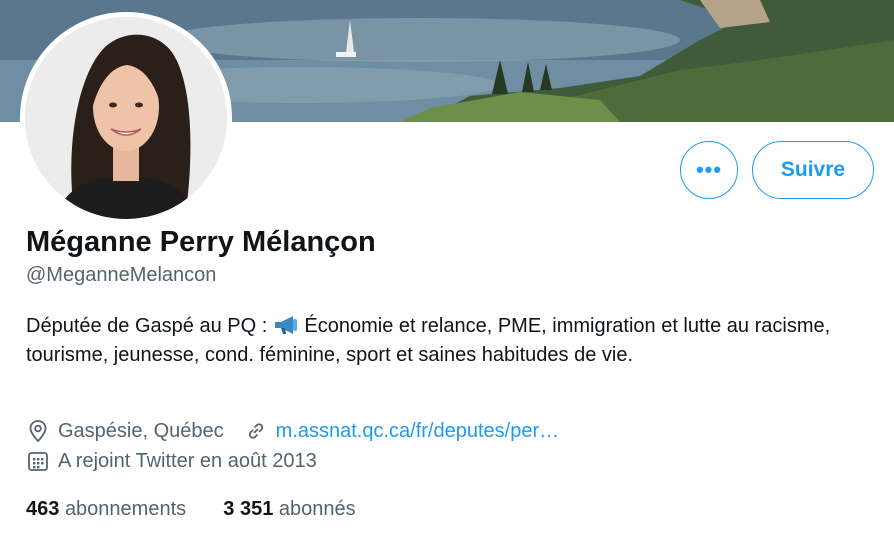  I want to click on following-count: 463, so click(43, 509).